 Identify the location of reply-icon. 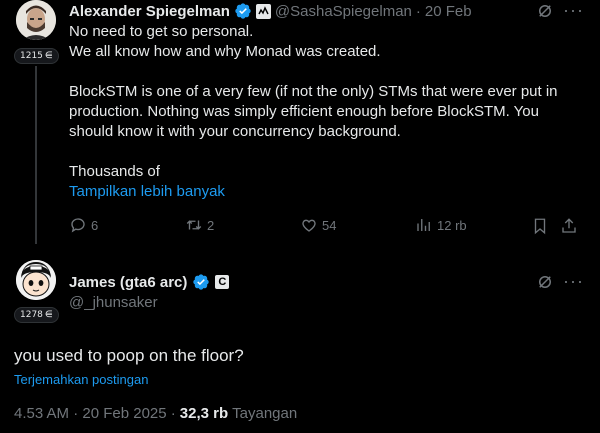
(78, 225).